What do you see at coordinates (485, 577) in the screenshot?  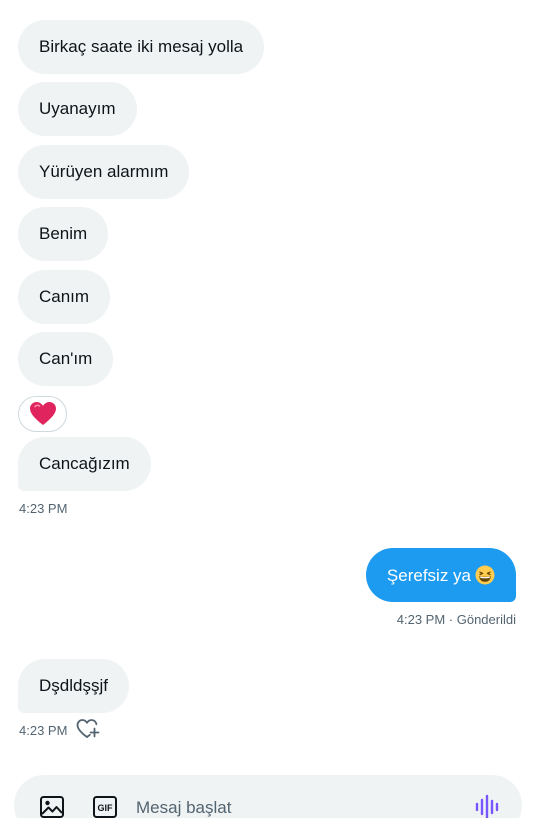 I see `grinning-squinting-face-icon` at bounding box center [485, 577].